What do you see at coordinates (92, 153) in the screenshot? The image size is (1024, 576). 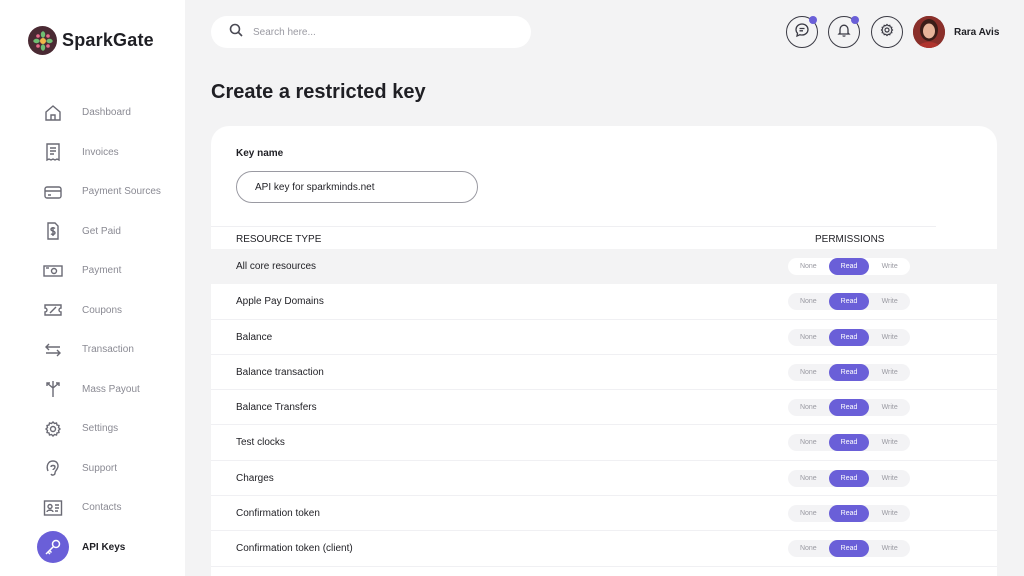 I see `sidebar-item-invoices: Invoices` at bounding box center [92, 153].